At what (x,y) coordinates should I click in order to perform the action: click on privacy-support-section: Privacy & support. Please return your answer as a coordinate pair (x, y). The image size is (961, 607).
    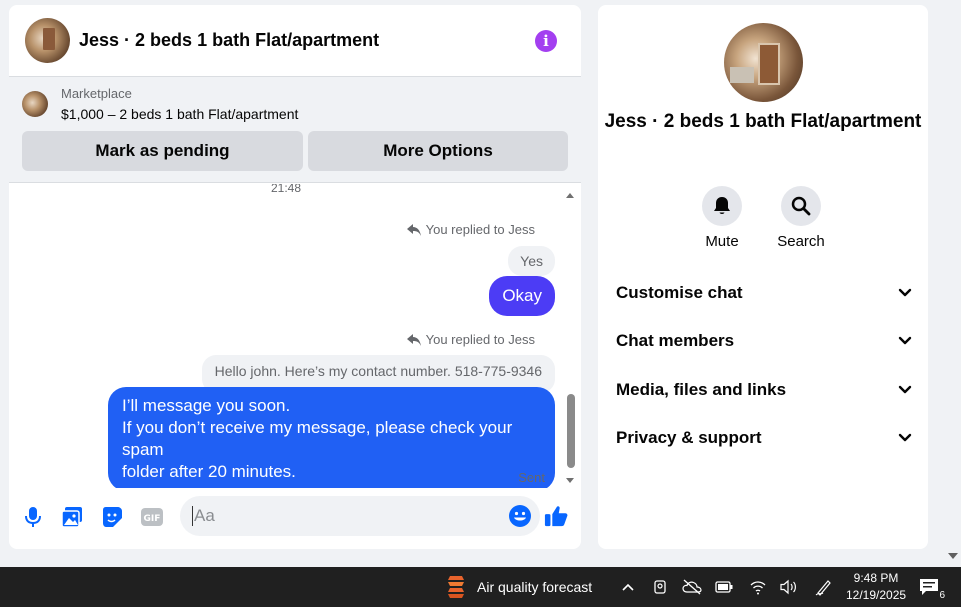
    Looking at the image, I should click on (764, 438).